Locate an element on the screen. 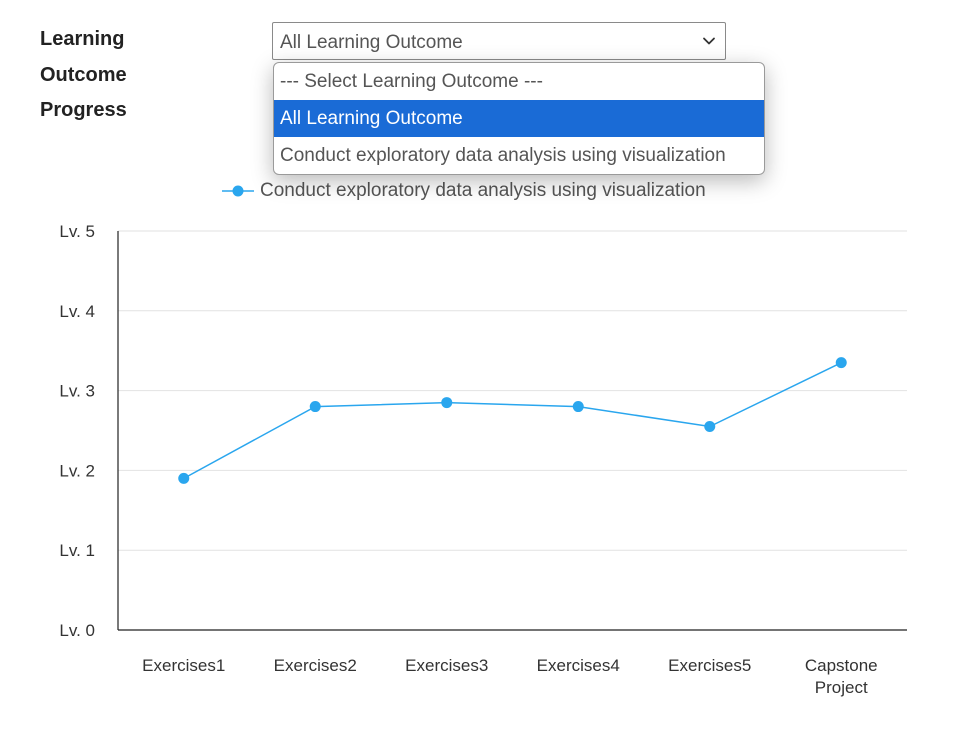  x-tick-label: Capstone Project is located at coordinates (841, 676).